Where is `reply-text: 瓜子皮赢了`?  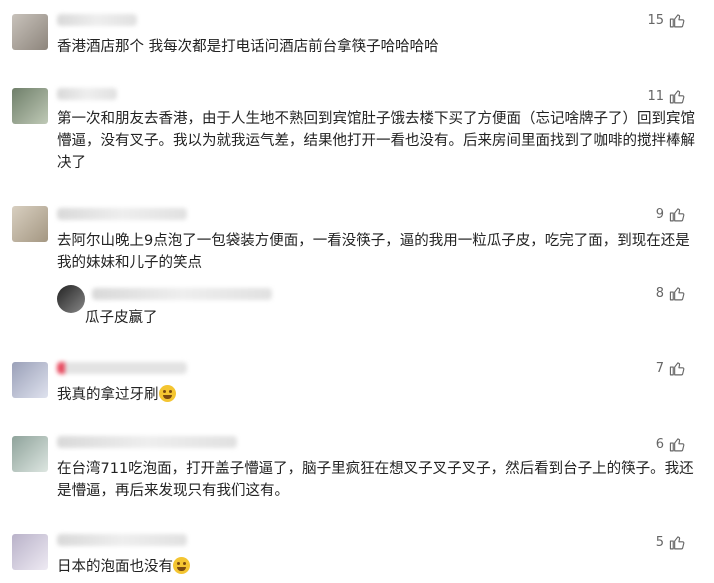
reply-text: 瓜子皮赢了 is located at coordinates (121, 318).